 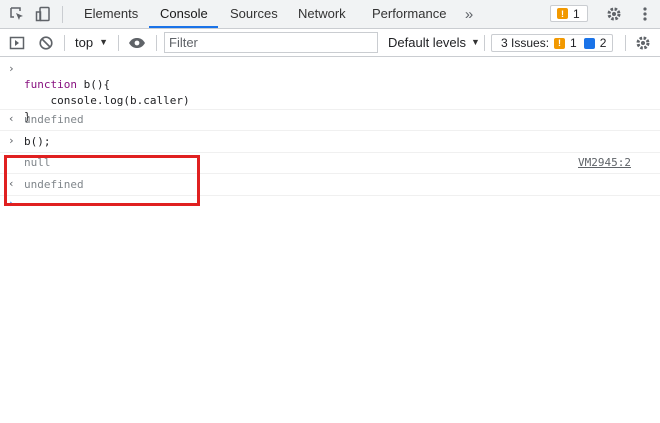 I want to click on warning-count: 1, so click(x=576, y=13).